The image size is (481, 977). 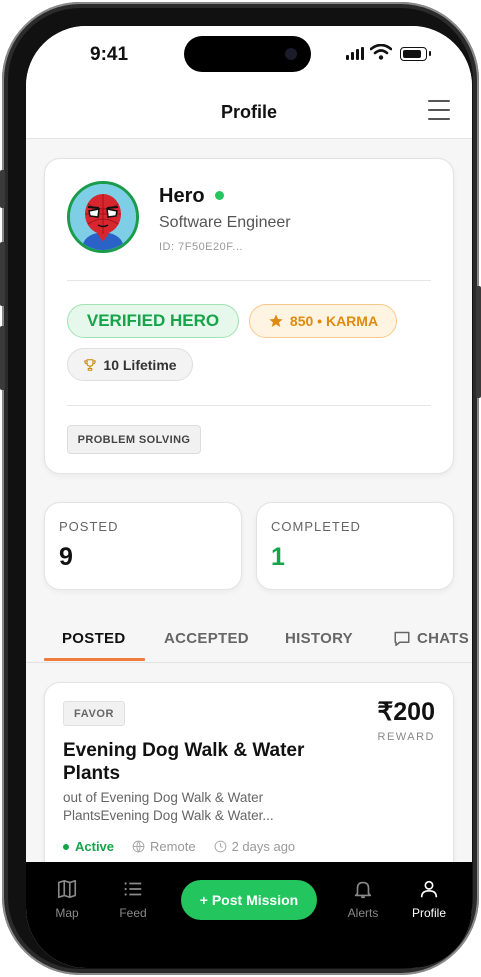 What do you see at coordinates (206, 638) in the screenshot?
I see `tab-accepted: ACCEPTED` at bounding box center [206, 638].